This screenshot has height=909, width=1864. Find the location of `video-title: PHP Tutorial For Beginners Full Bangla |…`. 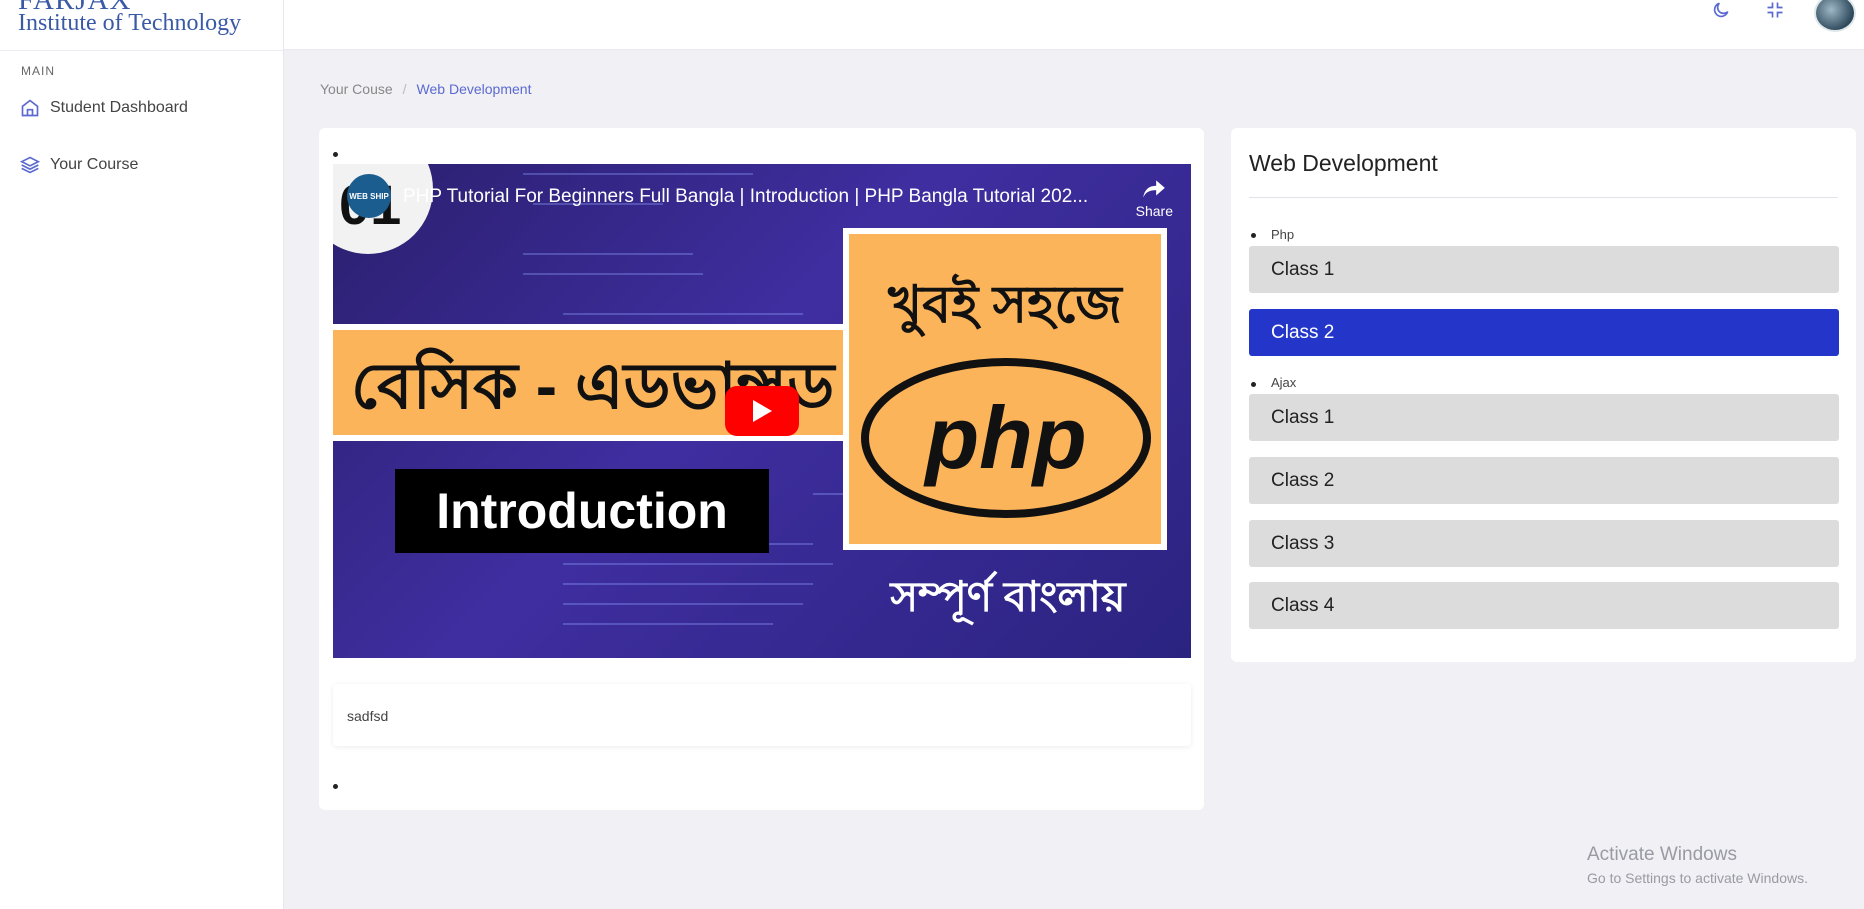

video-title: PHP Tutorial For Beginners Full Bangla |… is located at coordinates (745, 197).